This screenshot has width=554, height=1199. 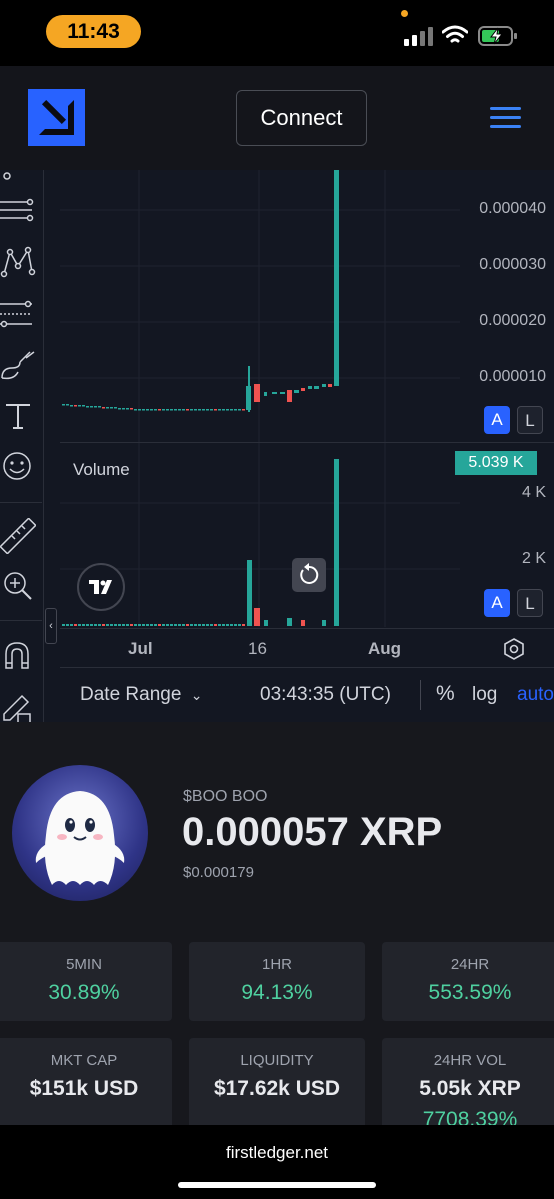 I want to click on volume-axis-label: 4 K, so click(x=533, y=492).